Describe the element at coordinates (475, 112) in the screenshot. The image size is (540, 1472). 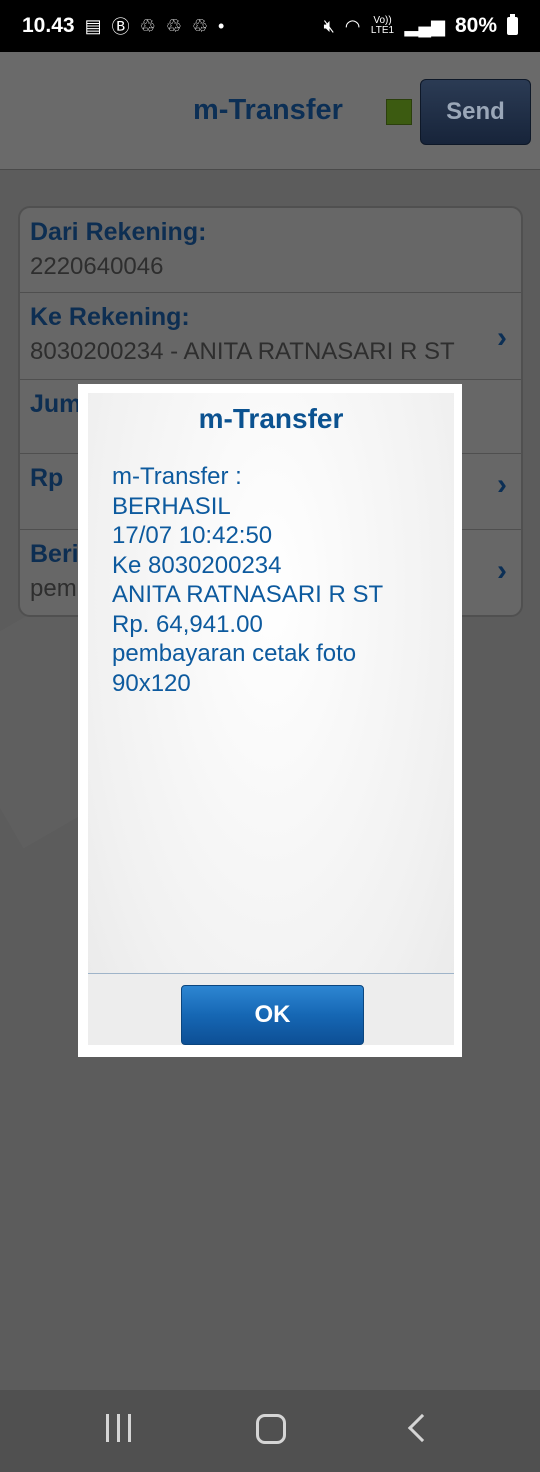
I see `send-button: Send` at that location.